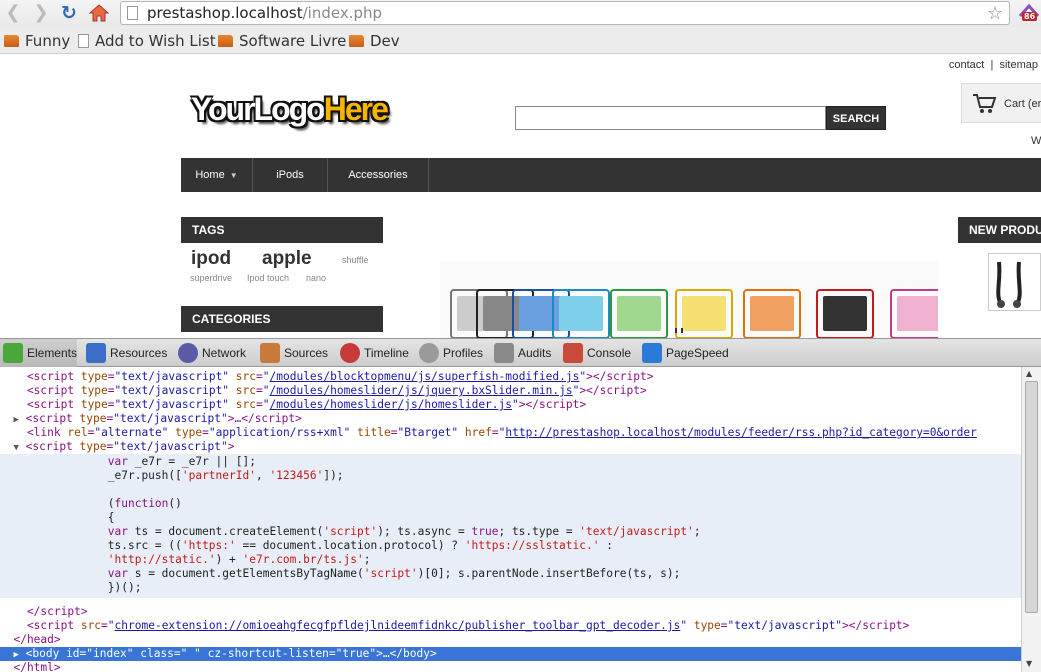 This screenshot has width=1041, height=672. I want to click on cart-icon, so click(985, 103).